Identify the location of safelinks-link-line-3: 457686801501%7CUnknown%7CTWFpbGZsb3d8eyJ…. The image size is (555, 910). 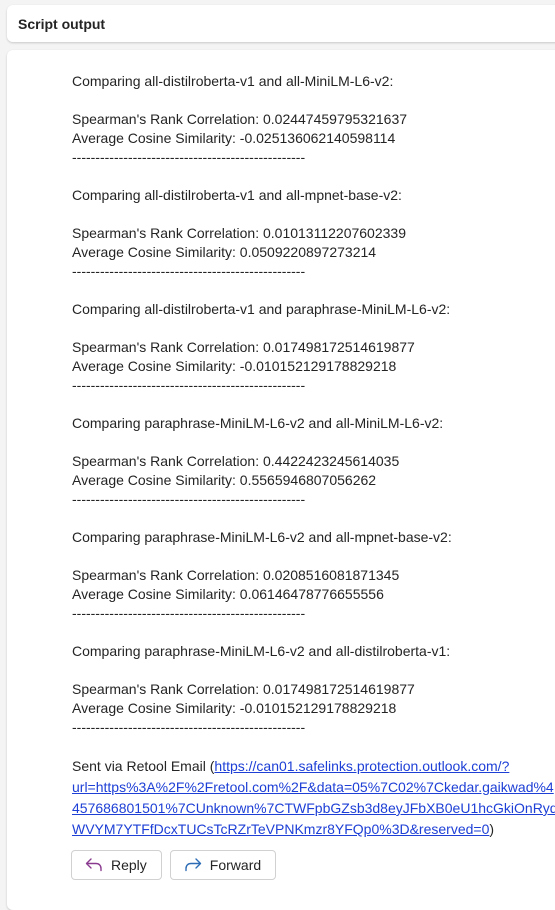
(313, 808).